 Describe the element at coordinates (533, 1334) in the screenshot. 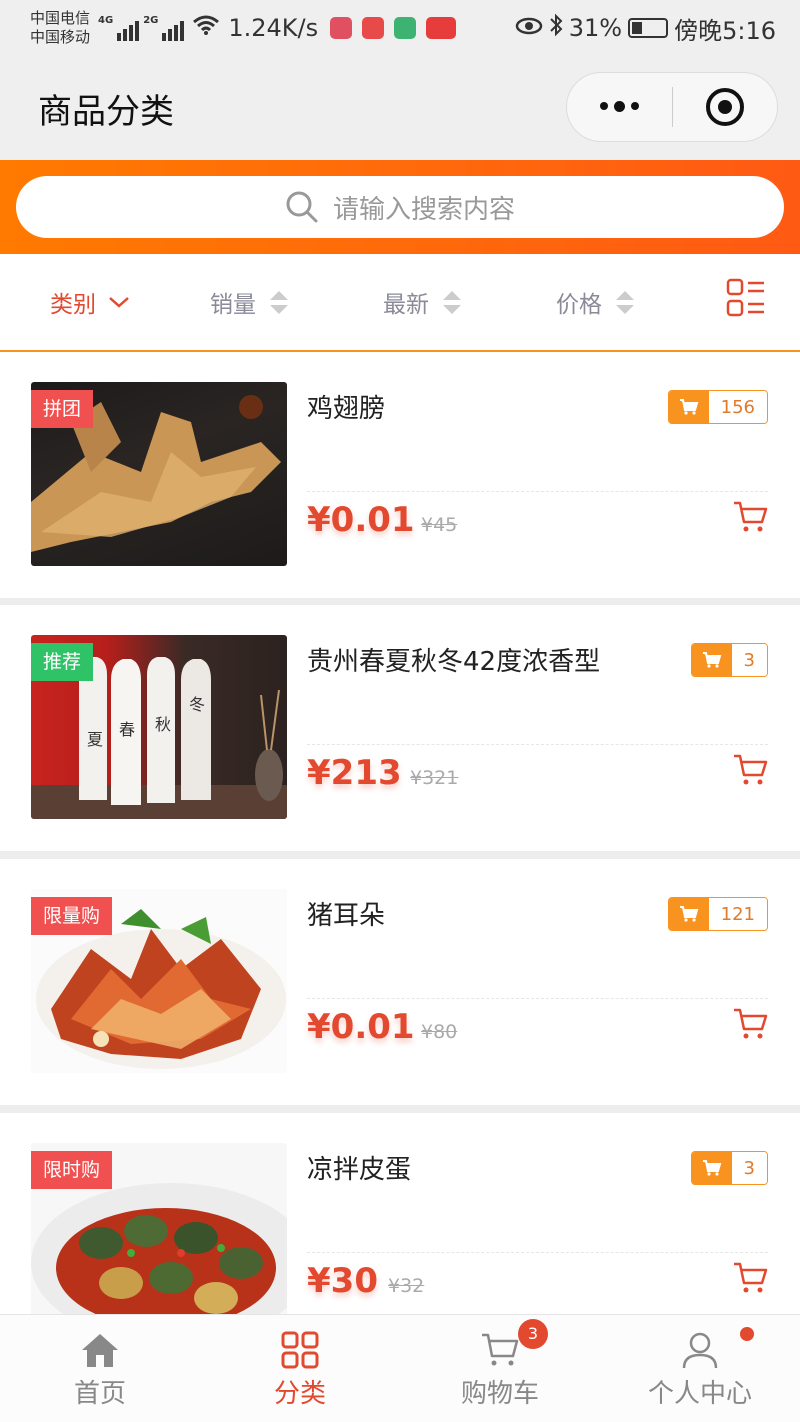

I see `cart-badge: 3` at that location.